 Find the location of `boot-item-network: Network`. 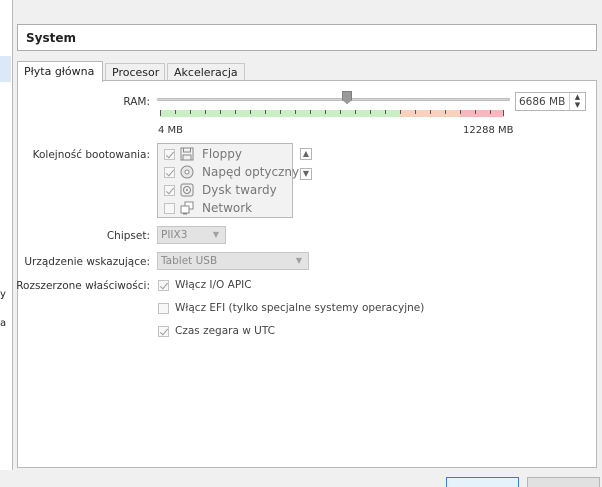

boot-item-network: Network is located at coordinates (227, 208).